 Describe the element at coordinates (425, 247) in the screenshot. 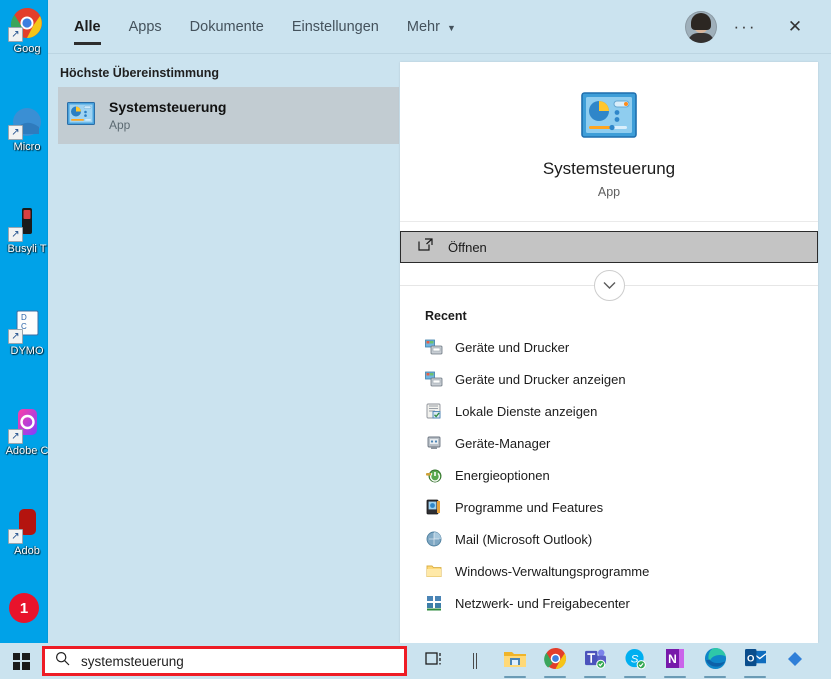

I see `open-external-icon` at that location.